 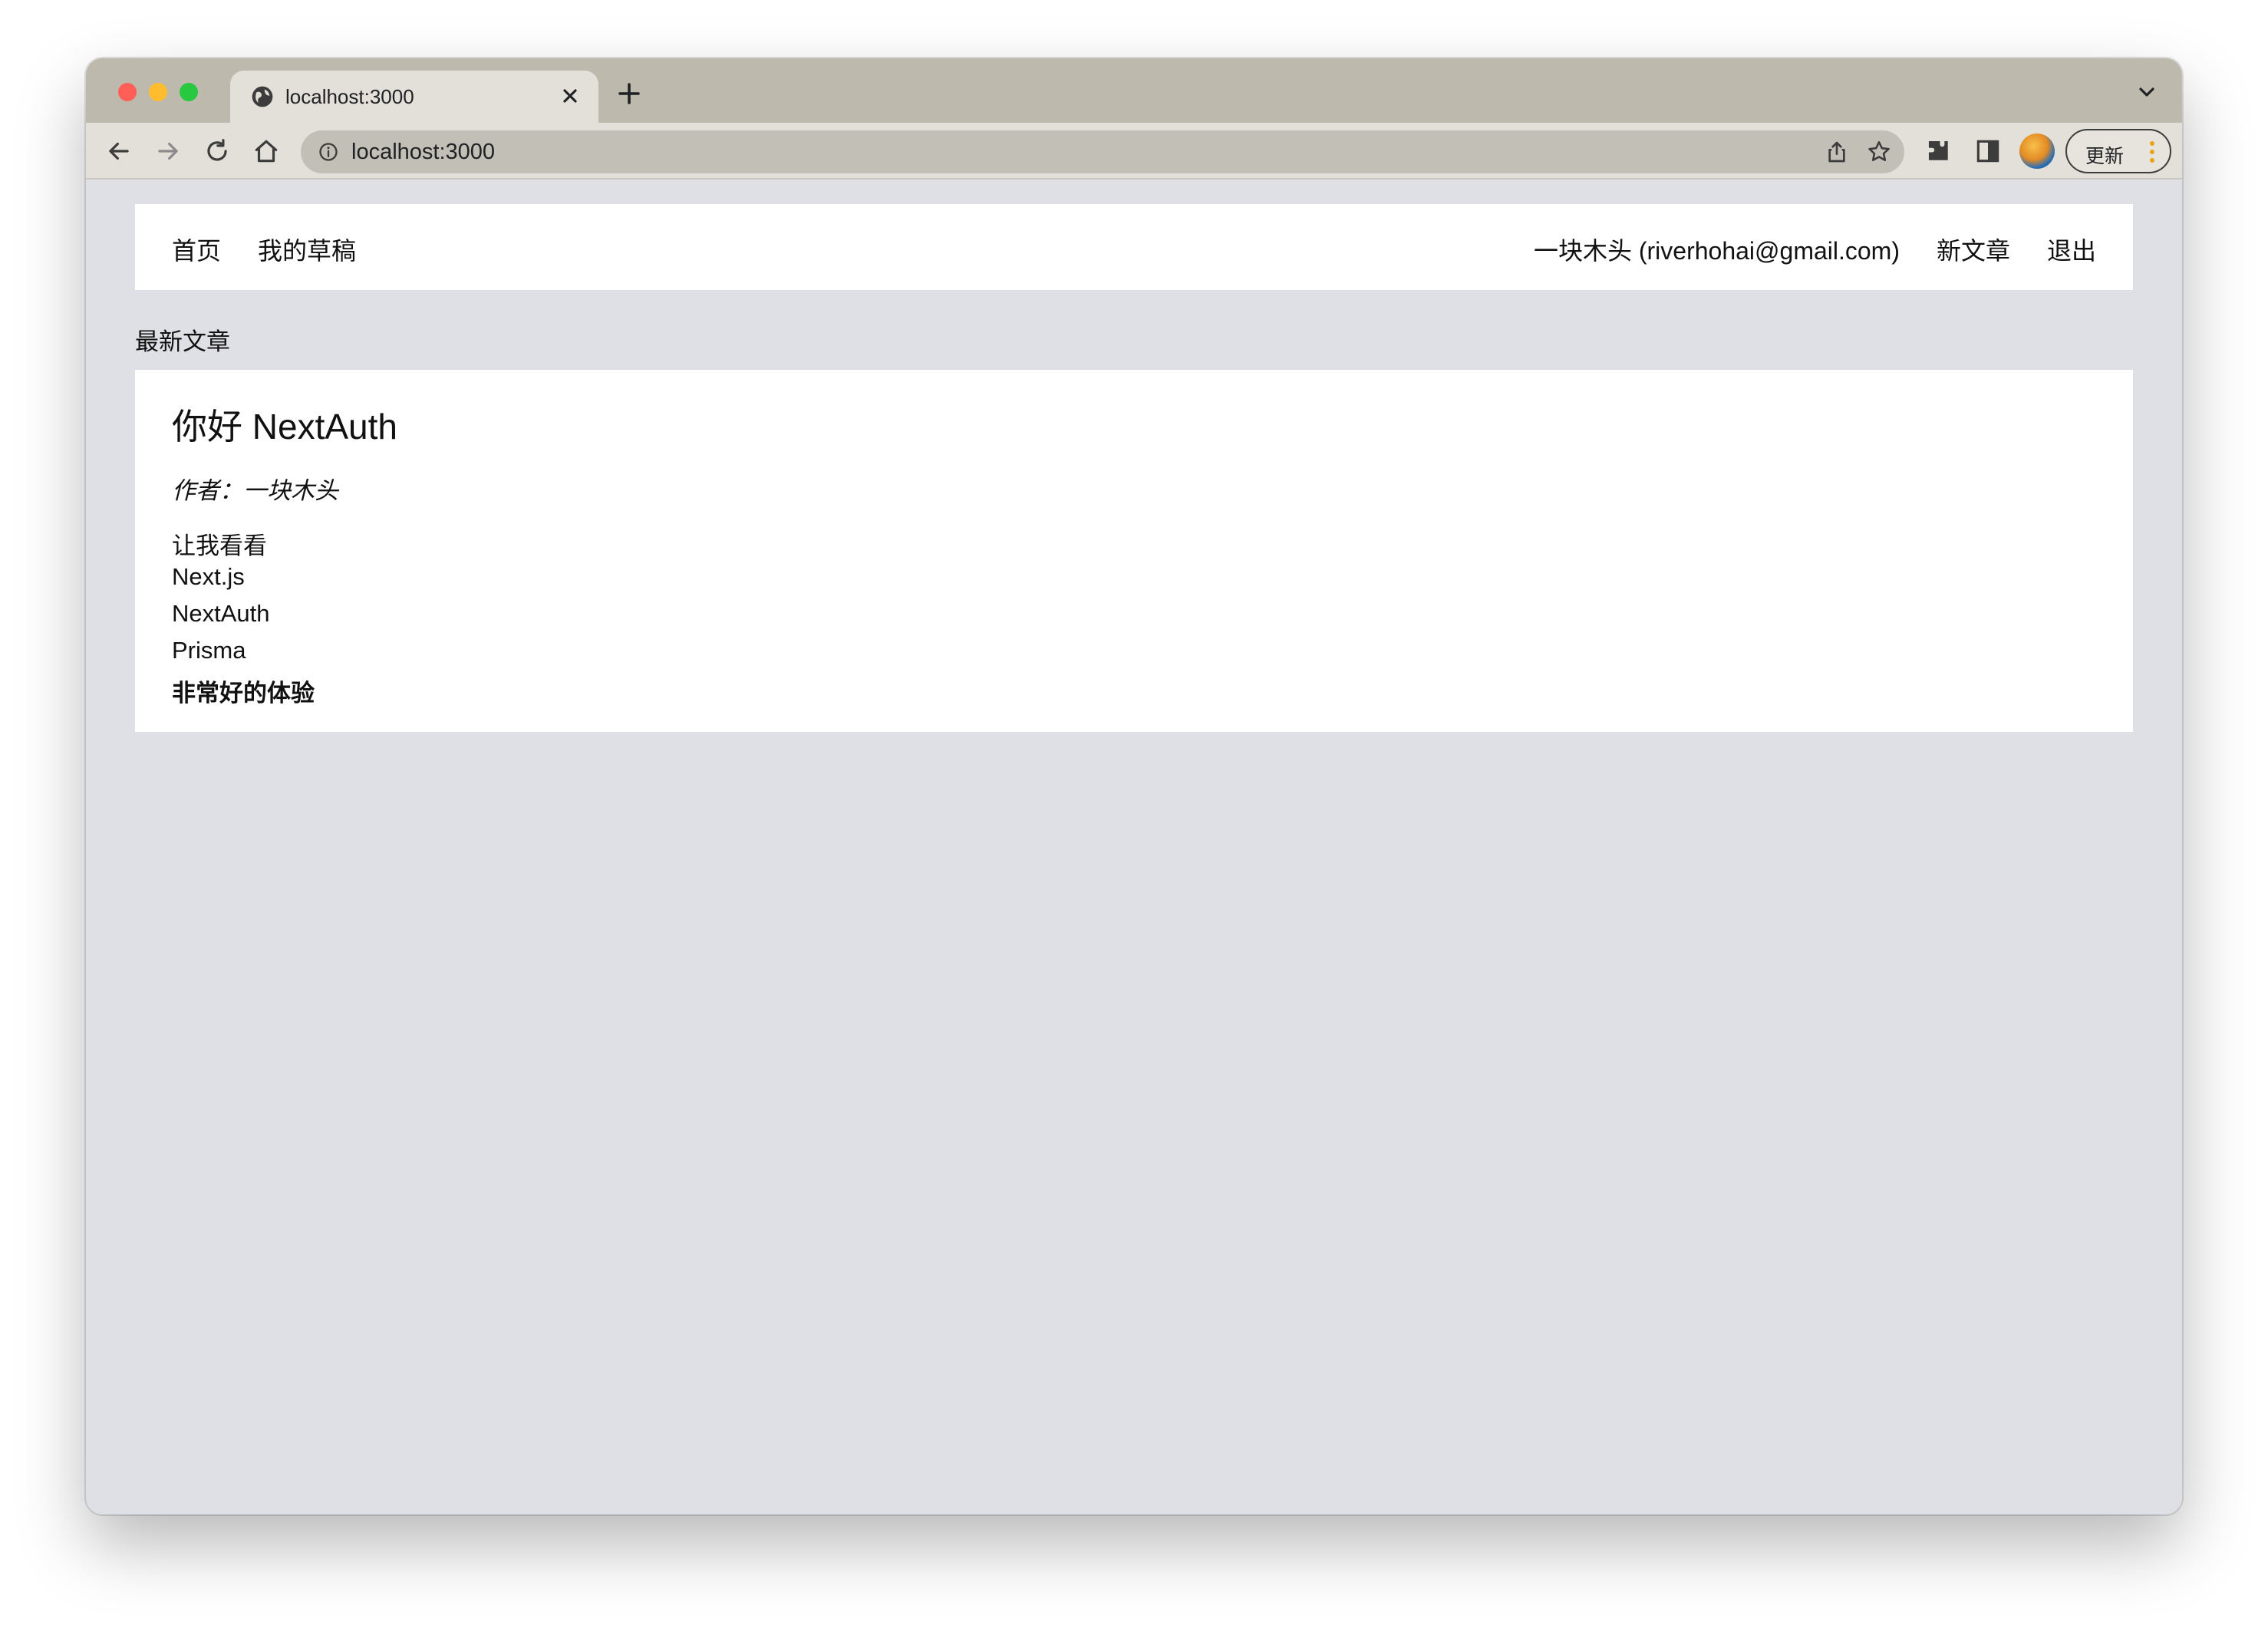 I want to click on post-content-line: 让我看看, so click(x=219, y=545).